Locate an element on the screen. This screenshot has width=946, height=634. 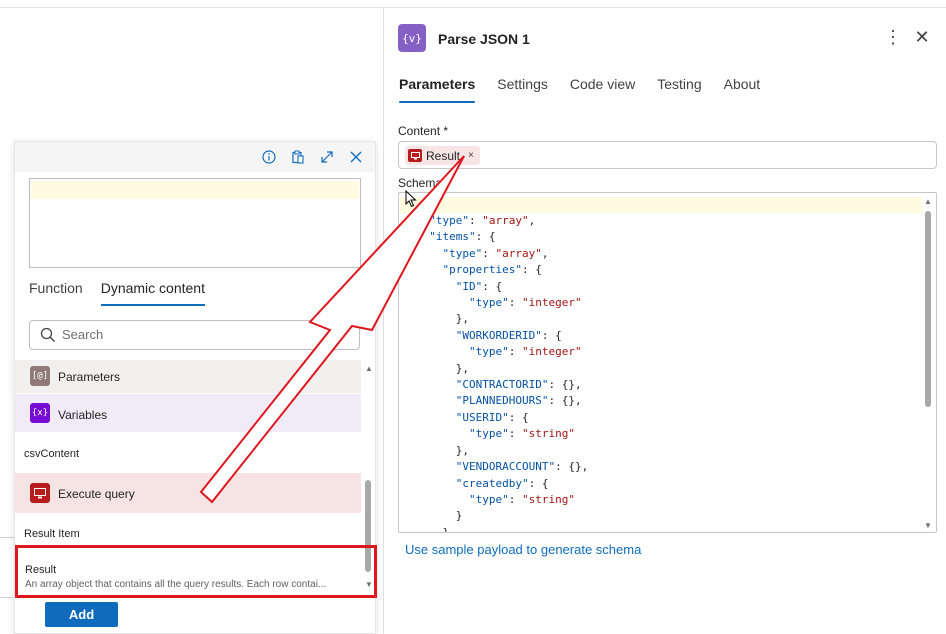
list-item-parameters: [@] Parameters is located at coordinates (188, 376).